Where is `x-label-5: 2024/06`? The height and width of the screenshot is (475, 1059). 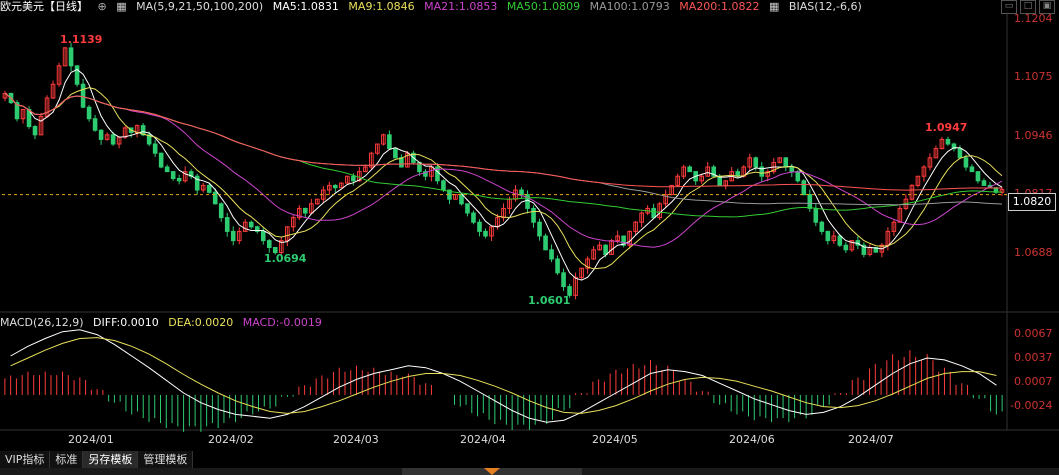
x-label-5: 2024/06 is located at coordinates (752, 439).